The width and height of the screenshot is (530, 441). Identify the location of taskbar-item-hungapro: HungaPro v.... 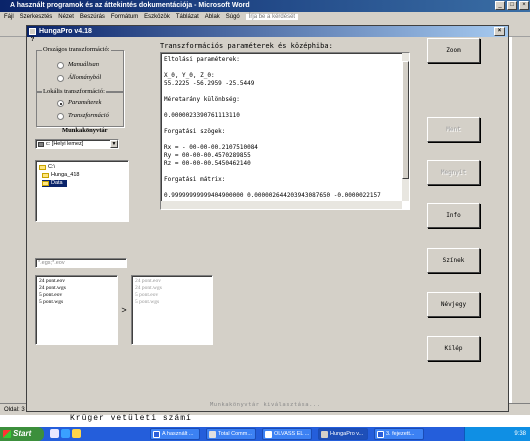
(343, 434).